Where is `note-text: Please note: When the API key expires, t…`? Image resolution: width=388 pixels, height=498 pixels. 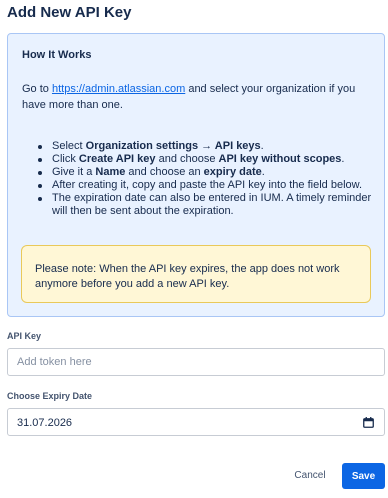 note-text: Please note: When the API key expires, t… is located at coordinates (187, 276).